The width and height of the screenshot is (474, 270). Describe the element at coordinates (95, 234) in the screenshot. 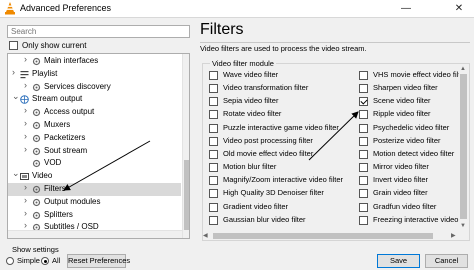

I see `tree-horizontal-scrollbar` at that location.